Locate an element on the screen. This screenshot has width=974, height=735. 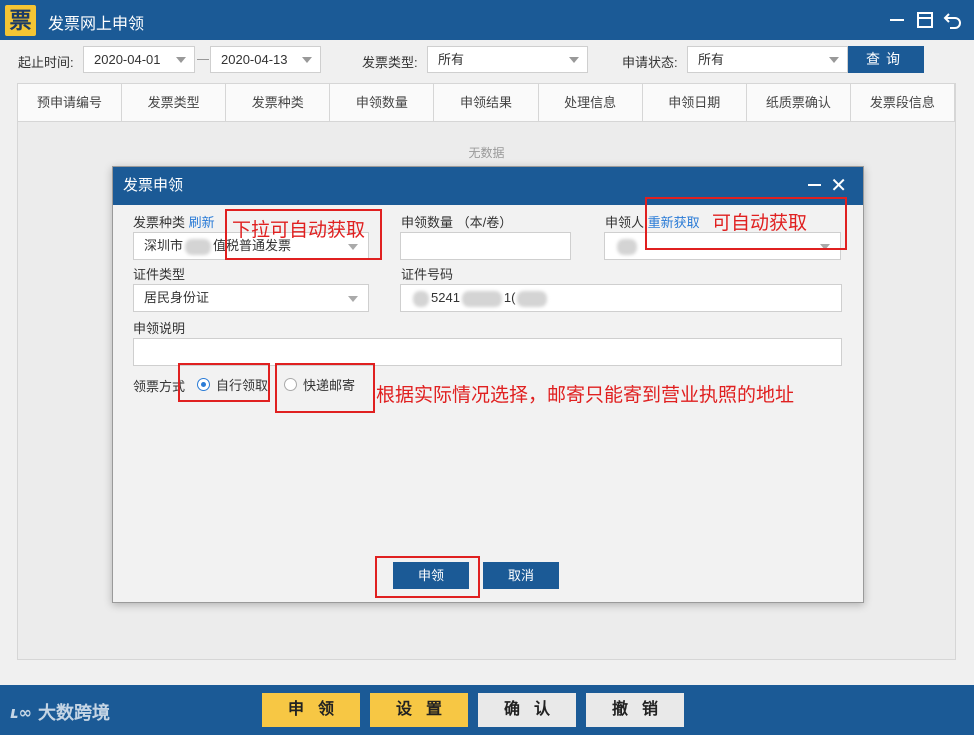
footer-bar: ʟ∞ 大数跨境 申领 设置 确认 撤销 is located at coordinates (487, 710).